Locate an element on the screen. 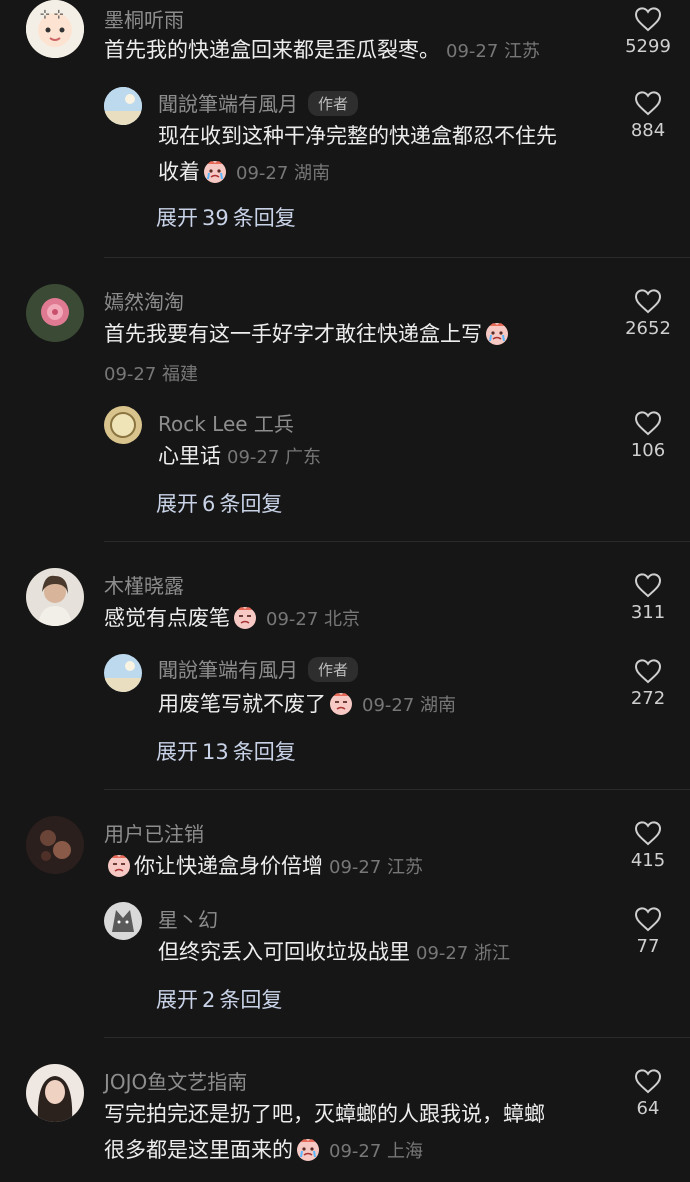  like-button: 5299 is located at coordinates (648, 31).